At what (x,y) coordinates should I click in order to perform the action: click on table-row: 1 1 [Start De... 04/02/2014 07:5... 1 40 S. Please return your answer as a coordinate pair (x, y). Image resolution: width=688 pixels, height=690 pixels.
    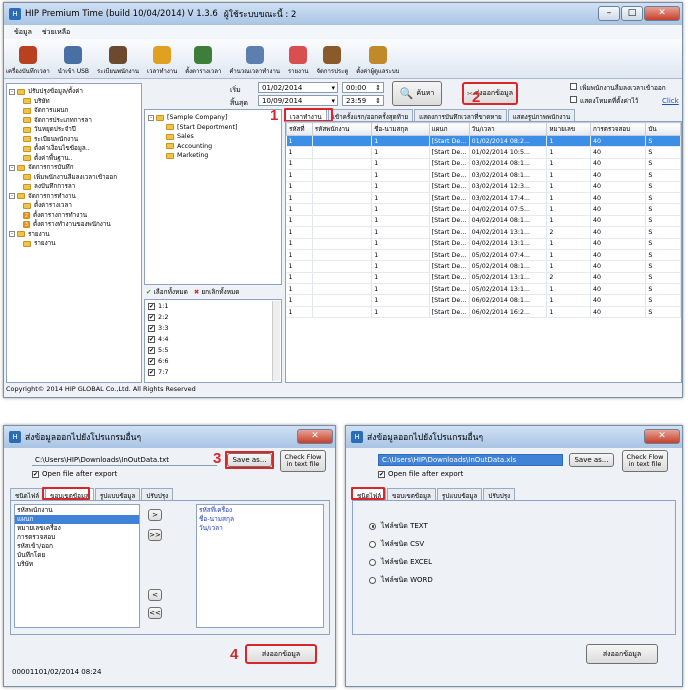
    Looking at the image, I should click on (483, 209).